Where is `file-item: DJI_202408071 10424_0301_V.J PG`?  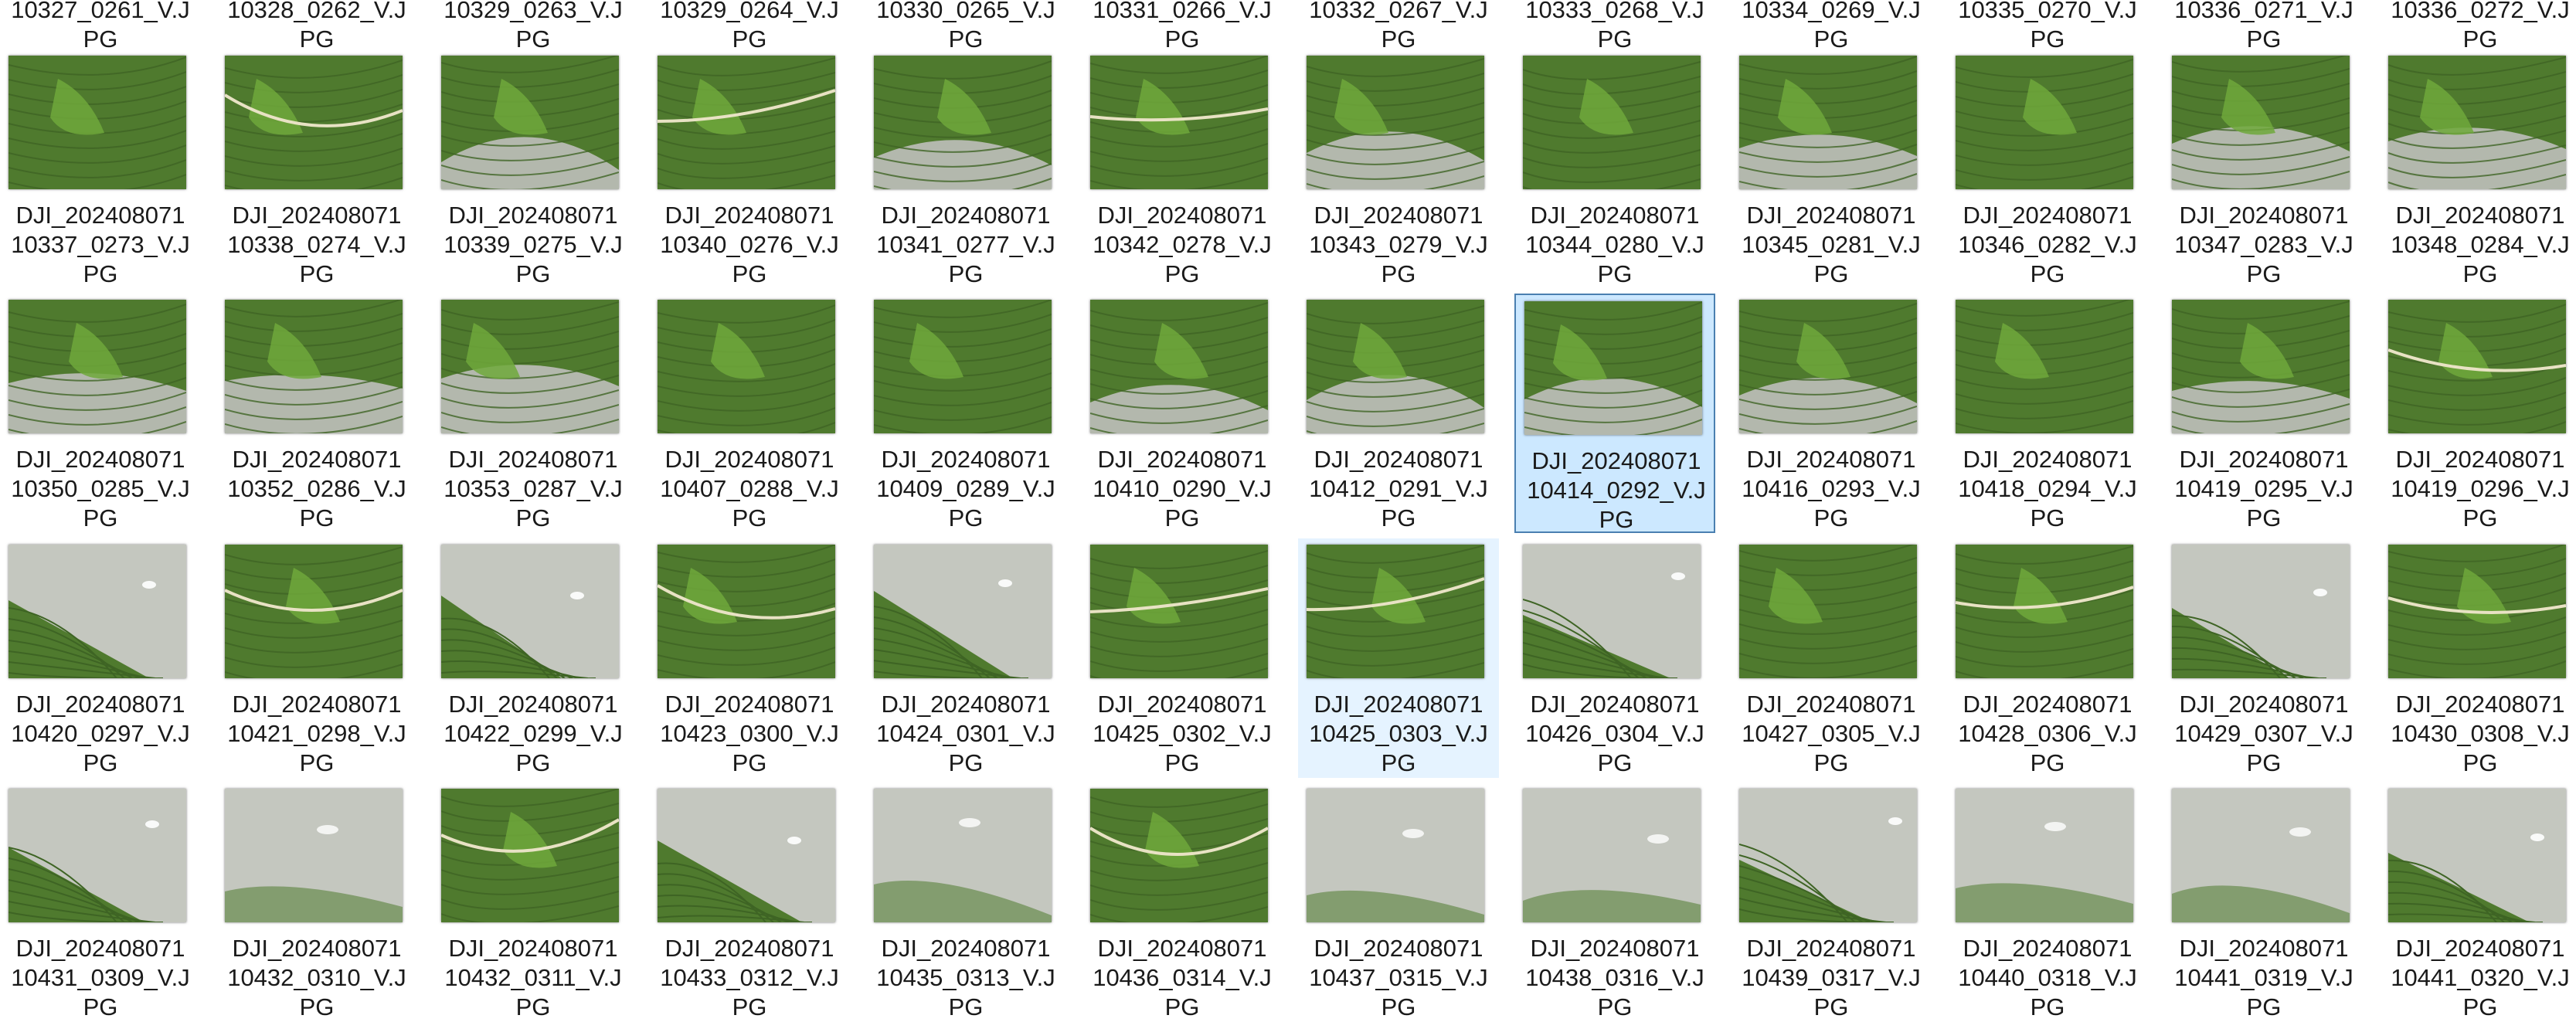 file-item: DJI_202408071 10424_0301_V.J PG is located at coordinates (965, 658).